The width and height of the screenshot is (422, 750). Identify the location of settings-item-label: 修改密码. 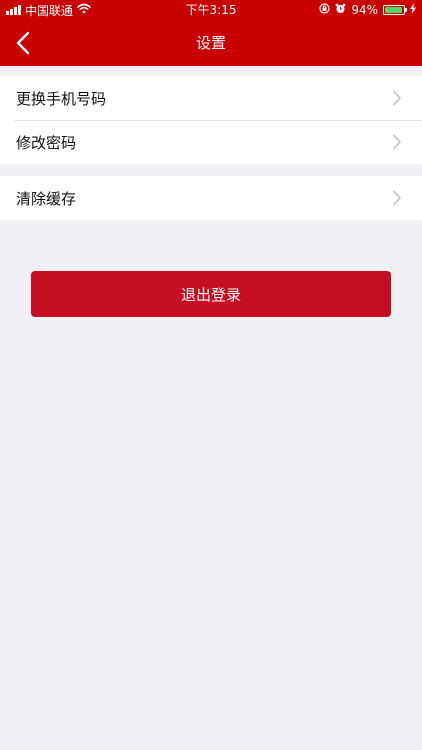
(46, 142).